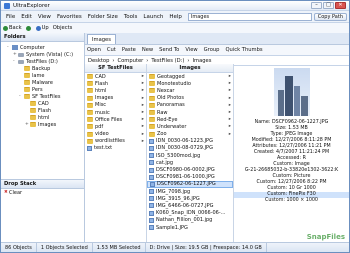  What do you see at coordinates (190, 177) in the screenshot?
I see `list-item: DSCF0981-06-1000.JPG` at bounding box center [190, 177].